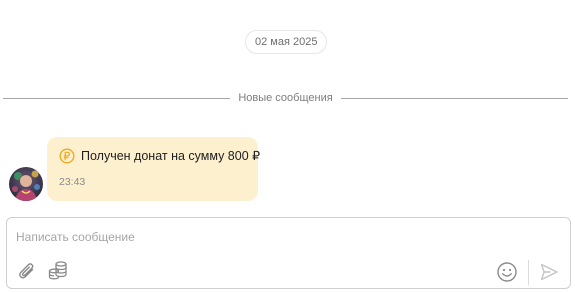  Describe the element at coordinates (286, 42) in the screenshot. I see `date-separator: 02 мая 2025` at that location.